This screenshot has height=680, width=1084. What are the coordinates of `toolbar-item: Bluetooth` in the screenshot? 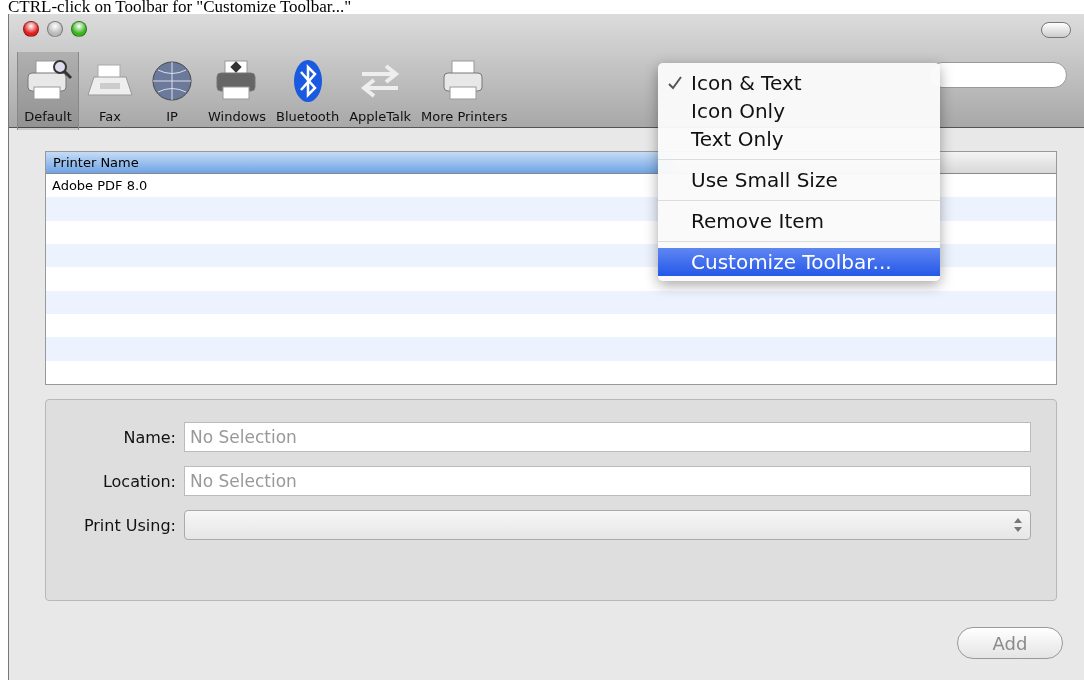 It's located at (308, 91).